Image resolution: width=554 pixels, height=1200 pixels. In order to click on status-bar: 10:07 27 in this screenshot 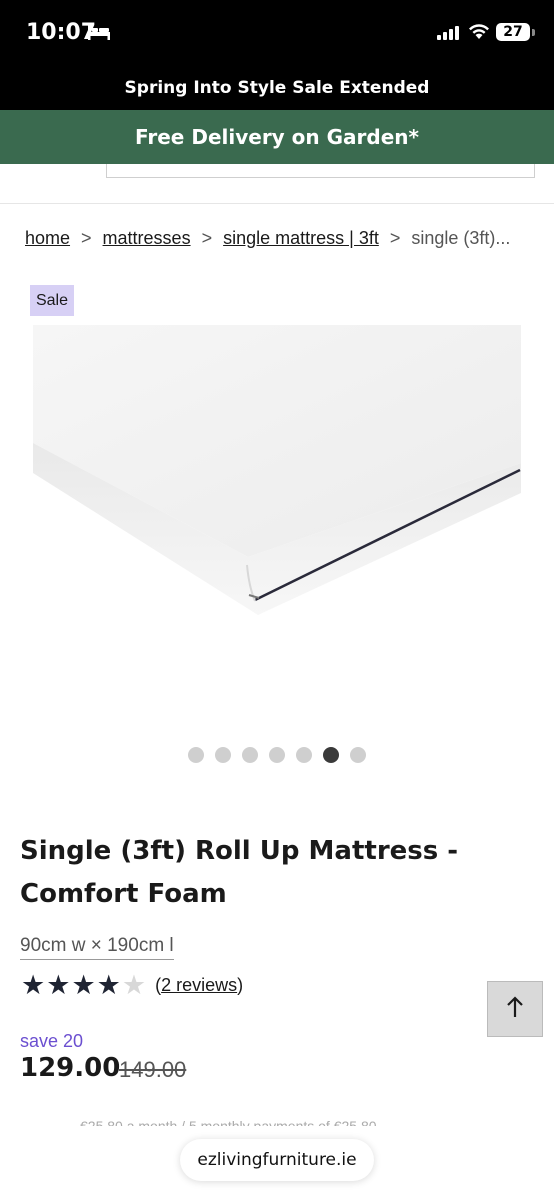, I will do `click(277, 33)`.